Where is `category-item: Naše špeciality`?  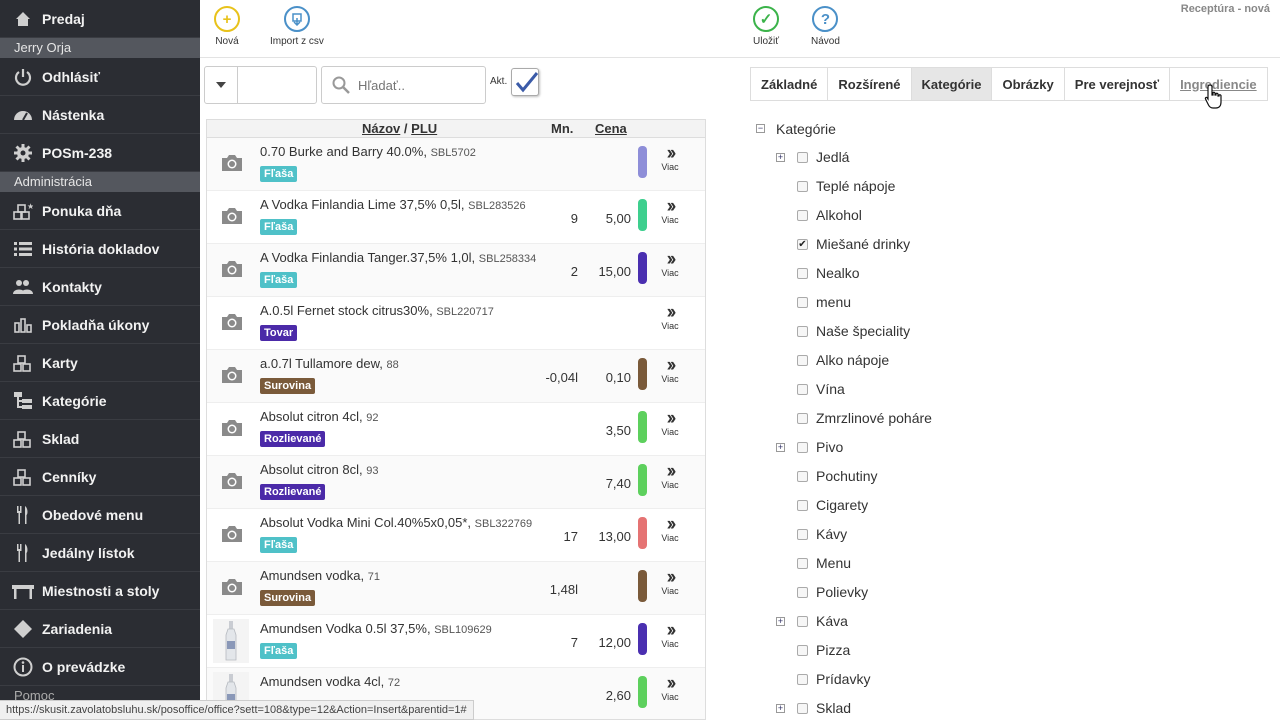
category-item: Naše špeciality is located at coordinates (1000, 331).